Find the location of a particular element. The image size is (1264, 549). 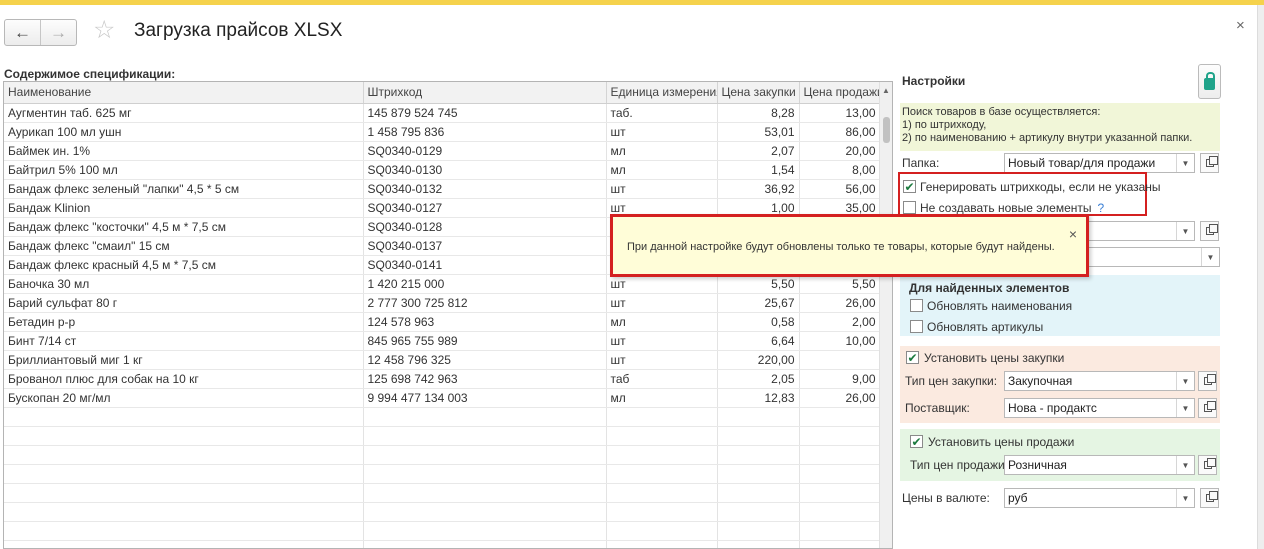

table-row: Бинт 7/14 ст 845 965 755 989 шт 6,64 10,00 is located at coordinates (442, 341).